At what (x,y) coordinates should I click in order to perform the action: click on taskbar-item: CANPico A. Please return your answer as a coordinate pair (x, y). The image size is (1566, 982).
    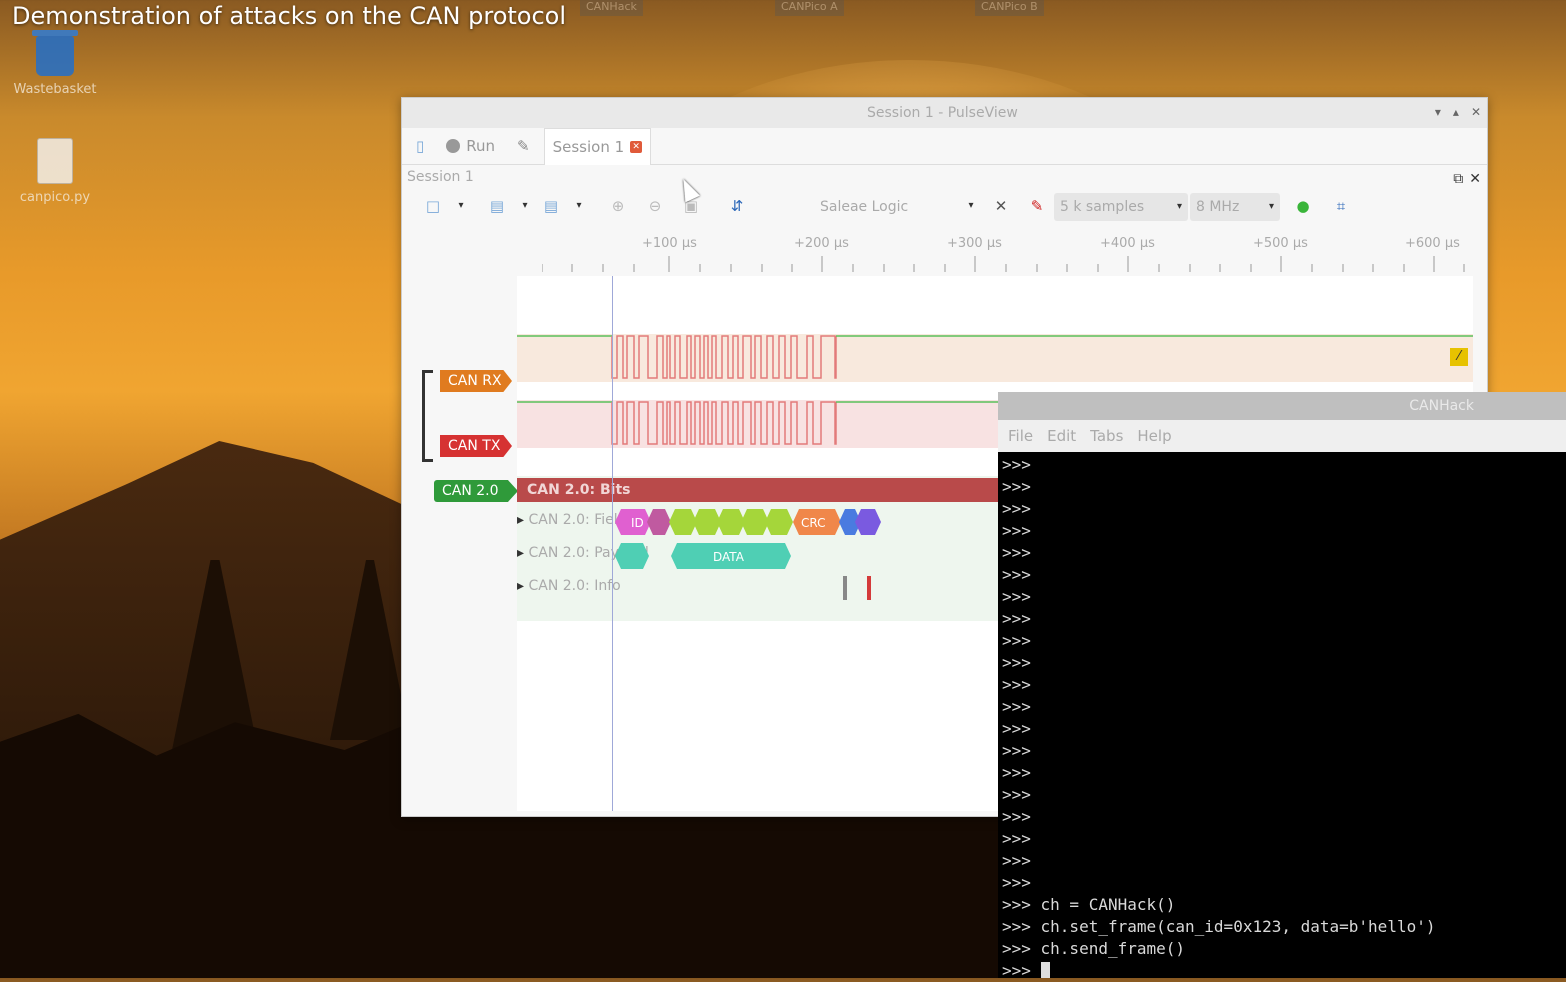
    Looking at the image, I should click on (809, 8).